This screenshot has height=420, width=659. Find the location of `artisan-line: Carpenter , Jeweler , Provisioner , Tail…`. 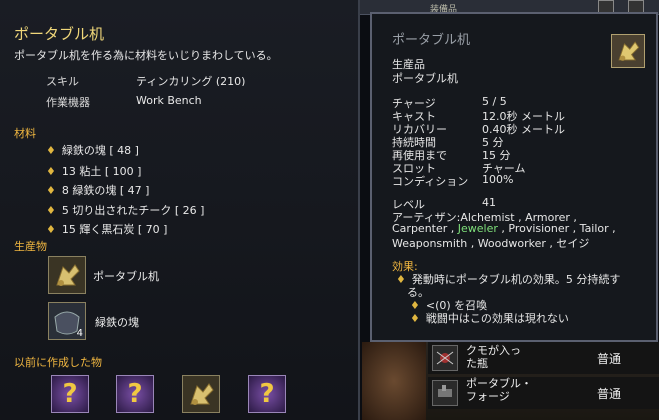

artisan-line: Carpenter , Jeweler , Provisioner , Tail… is located at coordinates (504, 228).